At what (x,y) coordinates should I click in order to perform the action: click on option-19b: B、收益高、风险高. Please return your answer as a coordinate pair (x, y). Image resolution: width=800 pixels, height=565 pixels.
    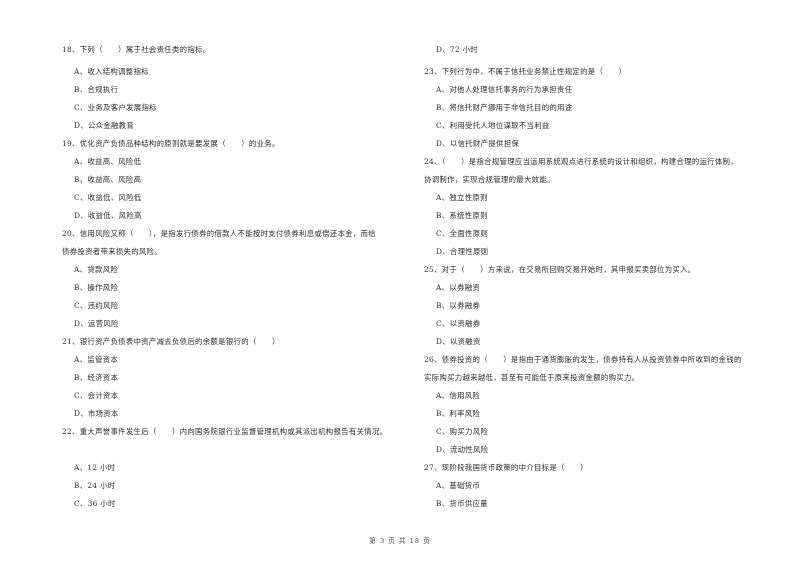
    Looking at the image, I should click on (108, 179).